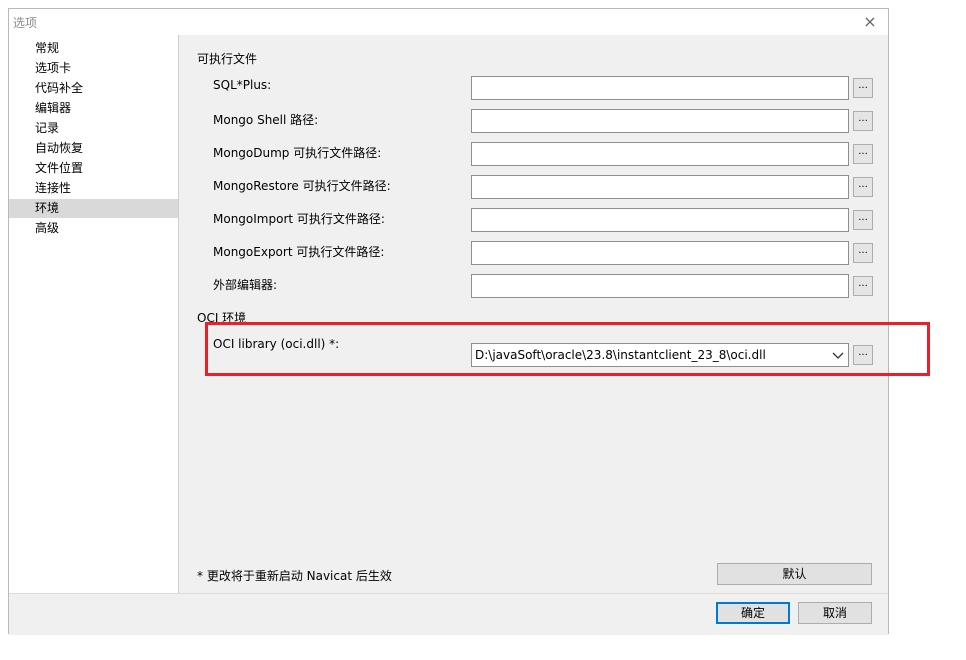  What do you see at coordinates (294, 576) in the screenshot?
I see `restart-note: * 更改将于重新启动 Navicat 后生效` at bounding box center [294, 576].